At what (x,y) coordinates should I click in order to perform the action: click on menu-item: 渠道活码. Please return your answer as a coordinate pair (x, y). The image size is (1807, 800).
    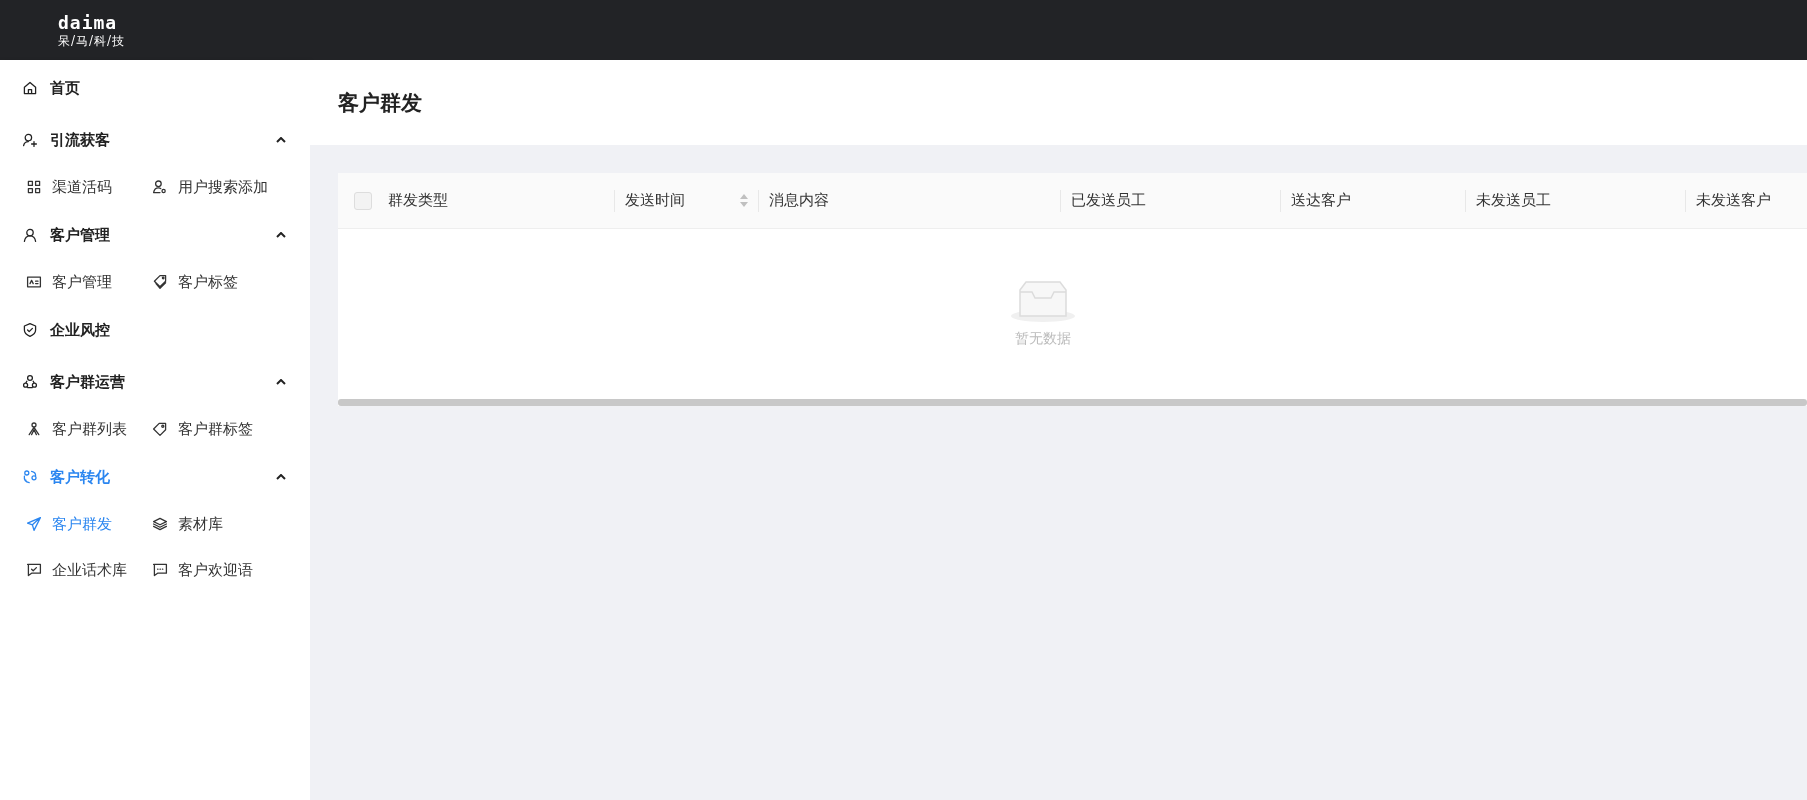
    Looking at the image, I should click on (89, 187).